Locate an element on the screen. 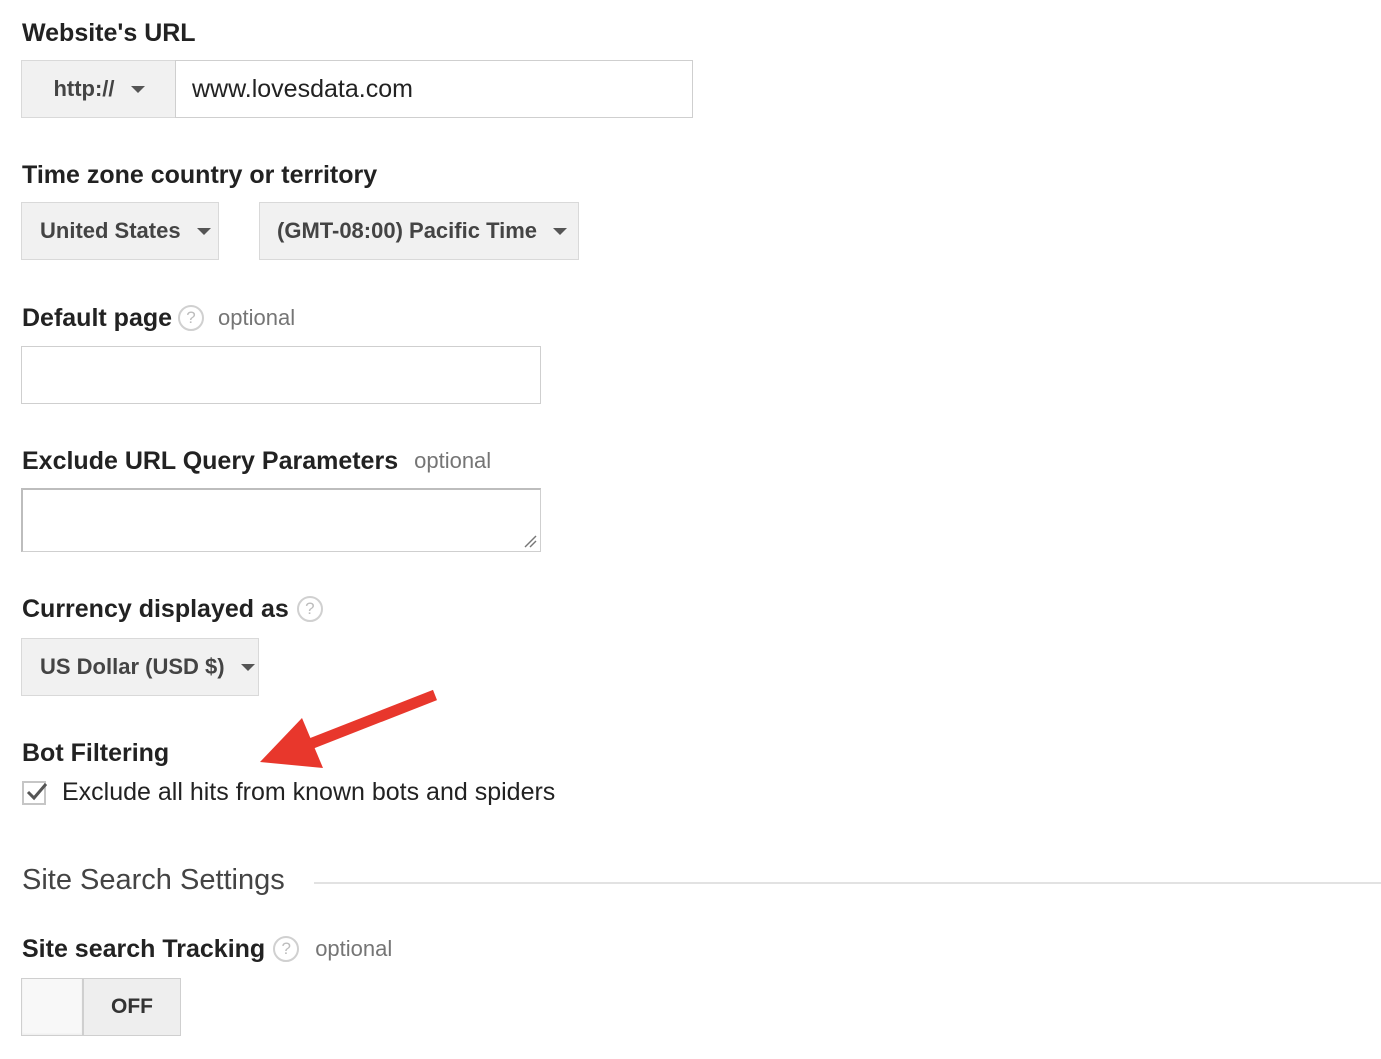  default-page-input is located at coordinates (281, 375).